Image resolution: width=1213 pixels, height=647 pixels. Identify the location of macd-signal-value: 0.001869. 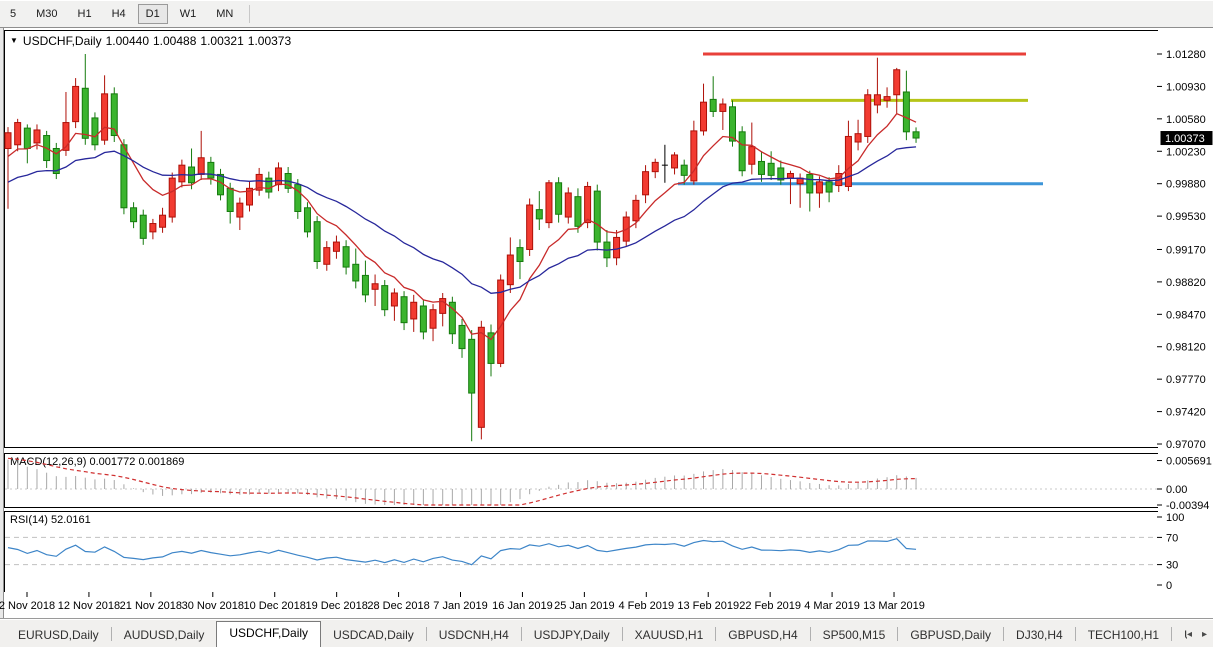
(161, 462).